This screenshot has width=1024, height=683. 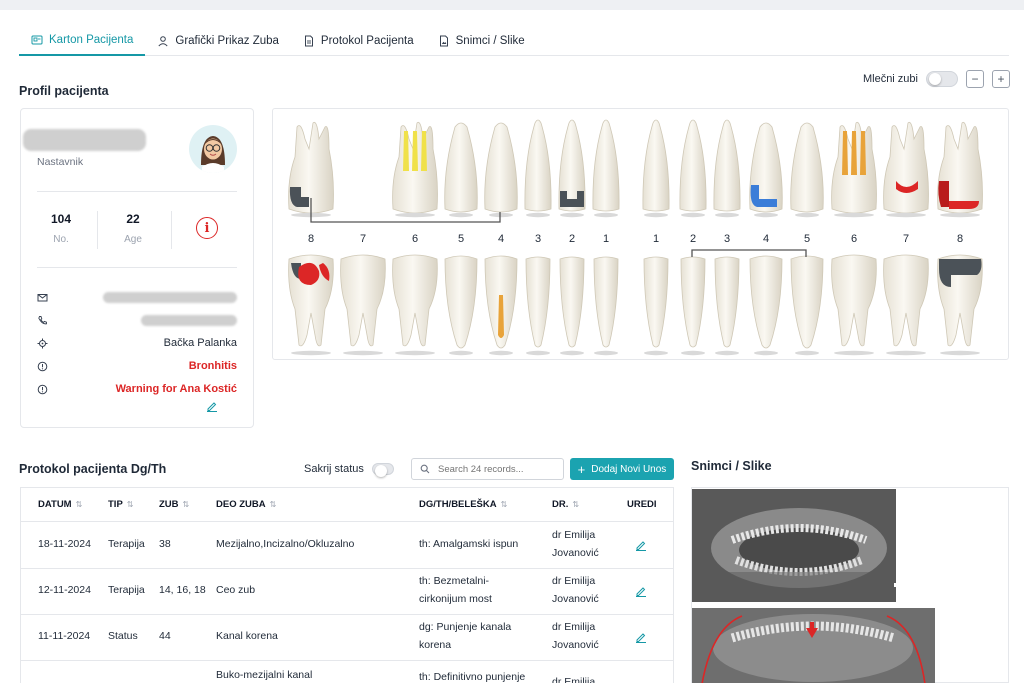 What do you see at coordinates (358, 41) in the screenshot?
I see `tab-protokol-pacijenta: Protokol Pacijenta` at bounding box center [358, 41].